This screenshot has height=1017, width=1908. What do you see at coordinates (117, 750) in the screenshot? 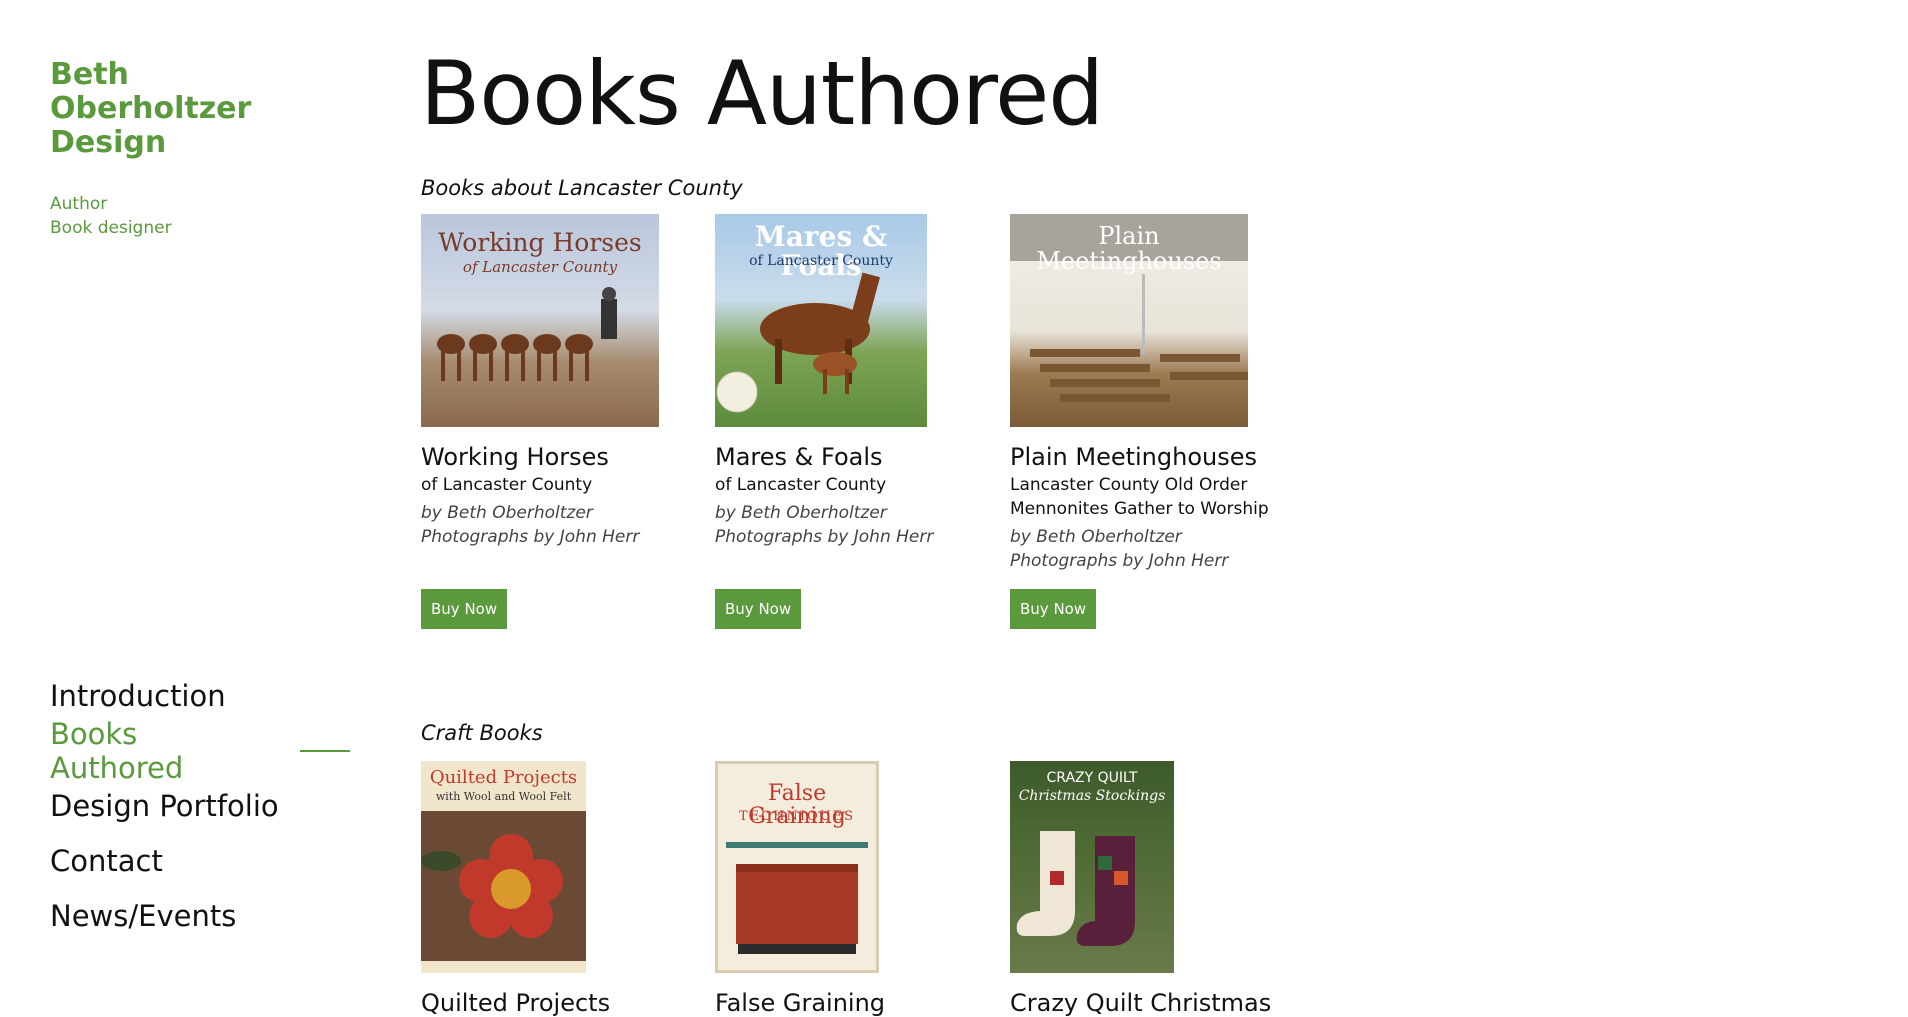
I see `nav-item-label: Books Authored` at bounding box center [117, 750].